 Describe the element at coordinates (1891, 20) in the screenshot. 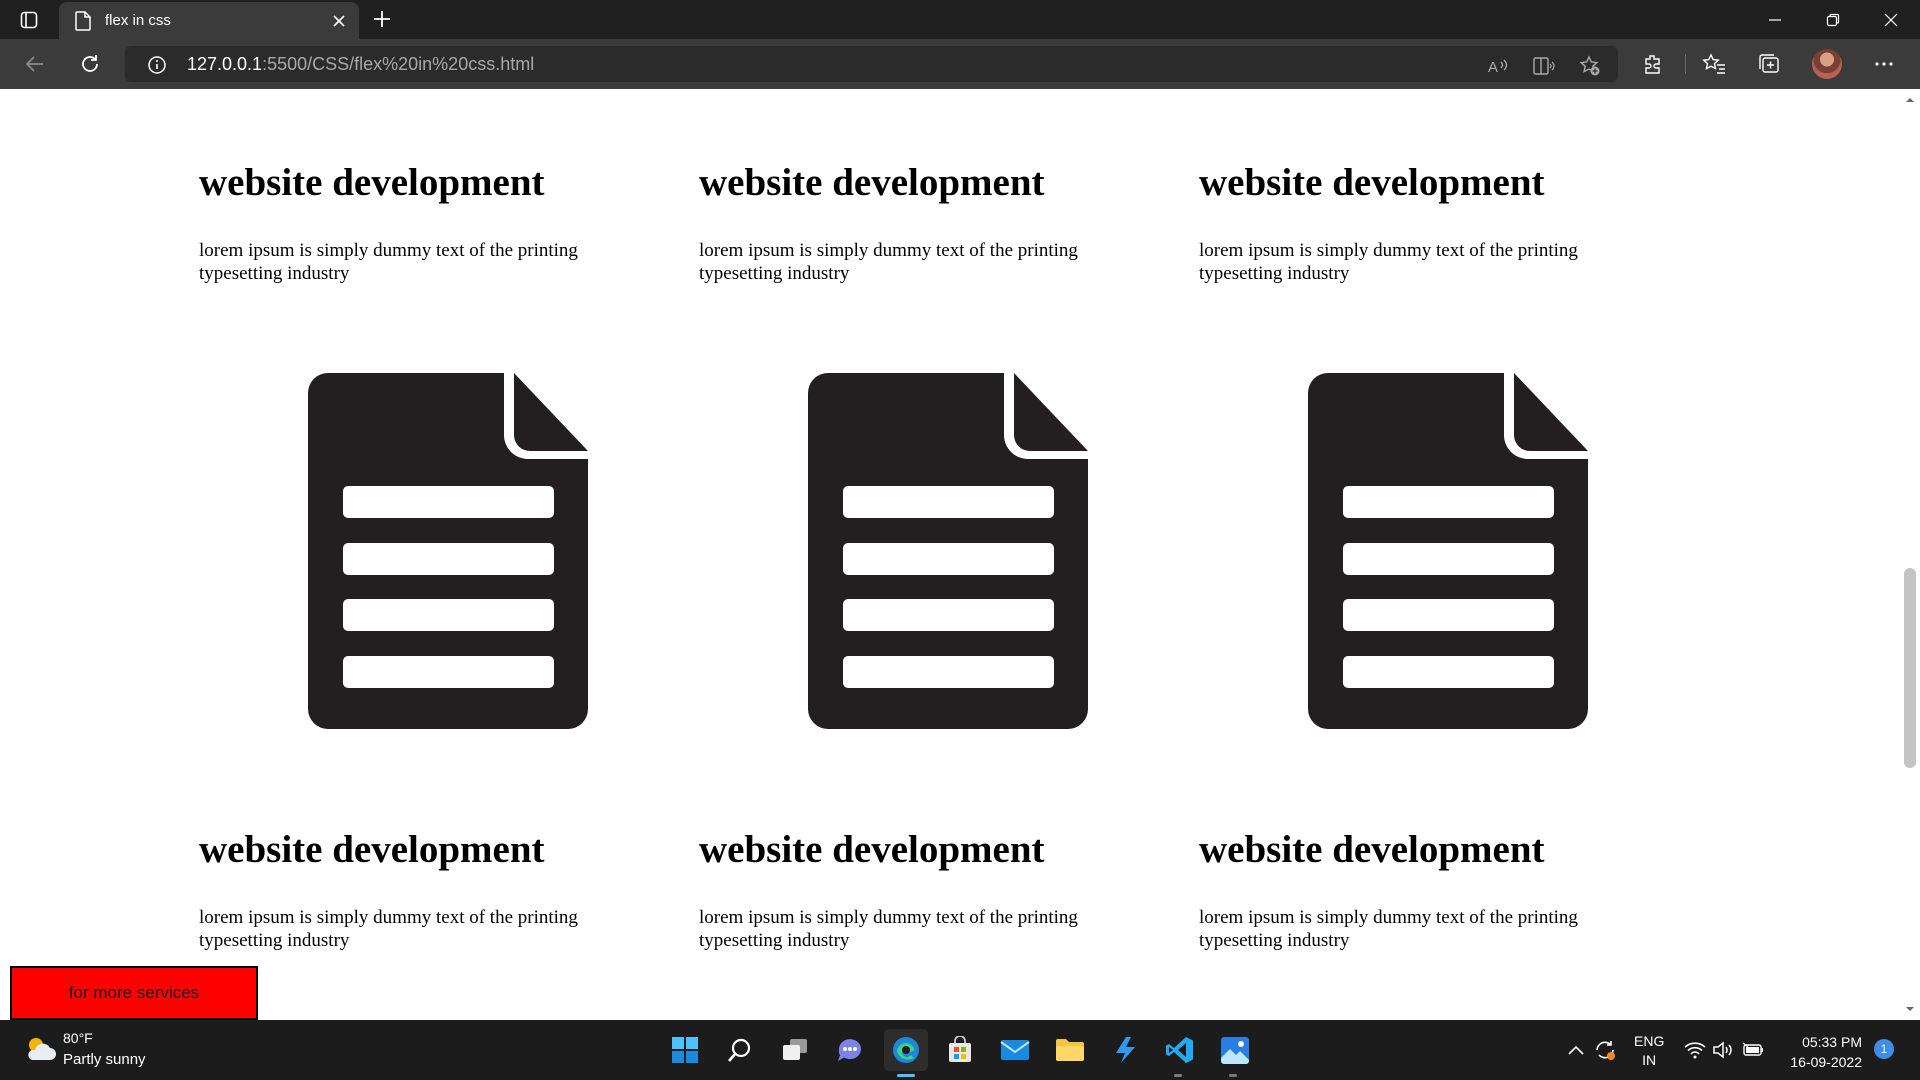

I see `close-window-icon` at that location.